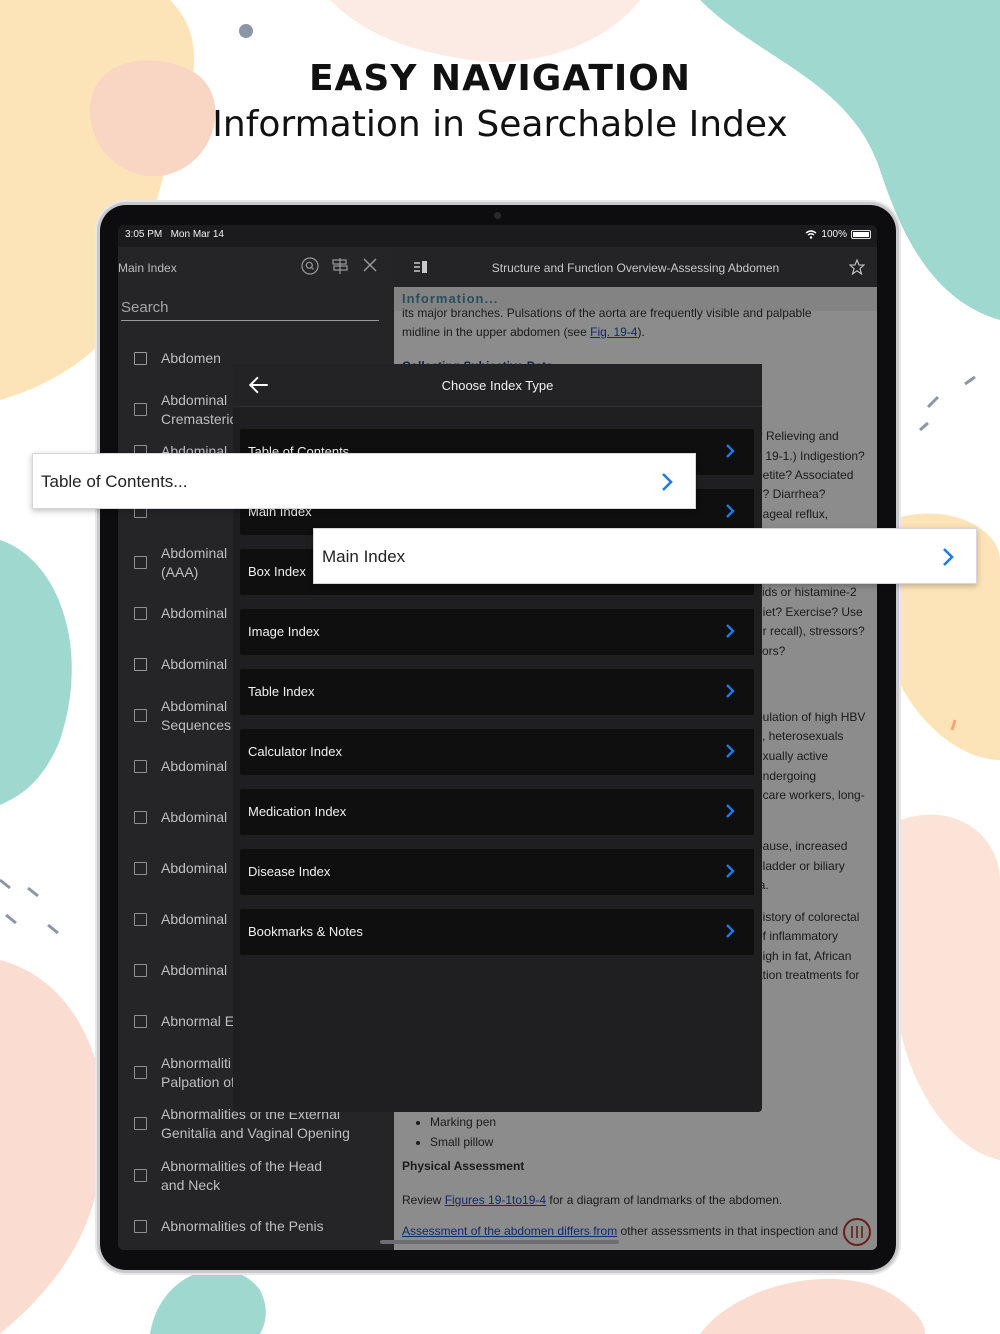  Describe the element at coordinates (310, 267) in the screenshot. I see `search-mode-icon` at that location.